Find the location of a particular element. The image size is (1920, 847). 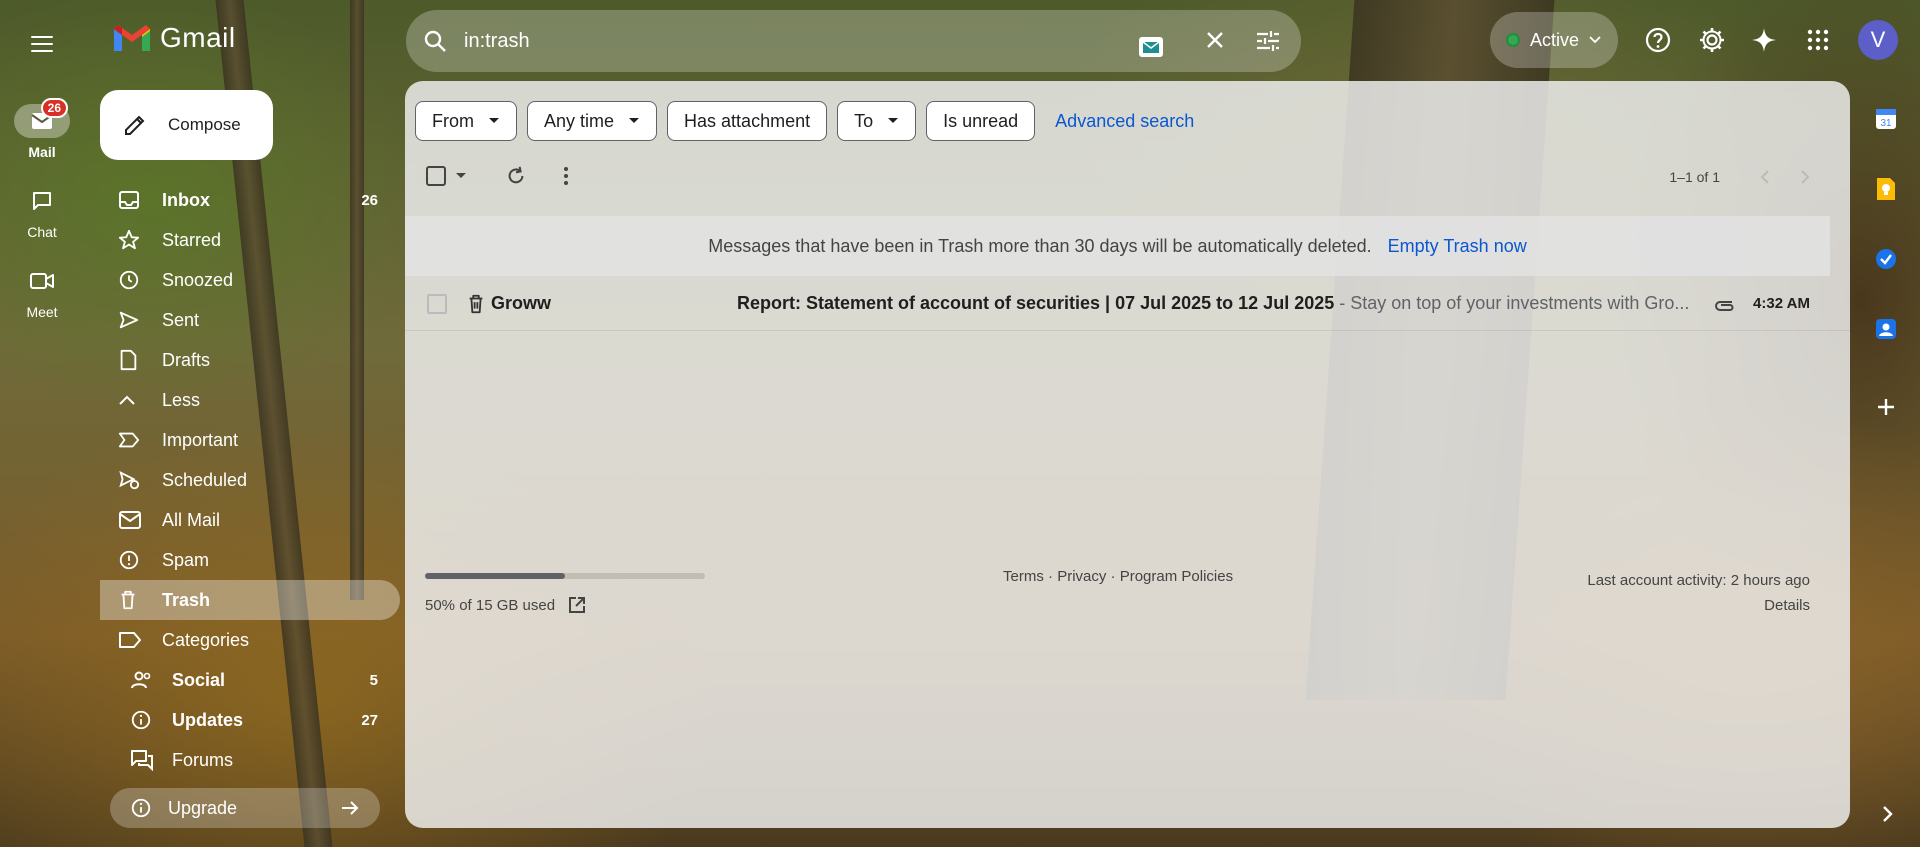

sidebar-item-label: Sent is located at coordinates (181, 319).